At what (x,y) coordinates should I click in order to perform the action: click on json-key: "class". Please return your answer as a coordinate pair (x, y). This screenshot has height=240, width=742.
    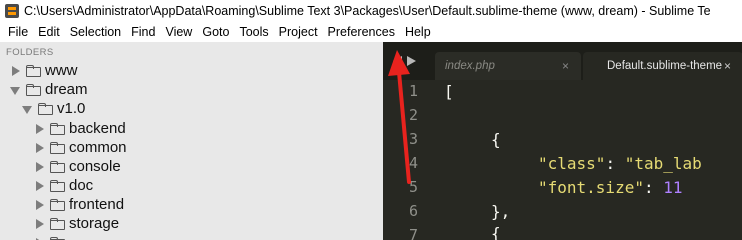
    Looking at the image, I should click on (572, 163).